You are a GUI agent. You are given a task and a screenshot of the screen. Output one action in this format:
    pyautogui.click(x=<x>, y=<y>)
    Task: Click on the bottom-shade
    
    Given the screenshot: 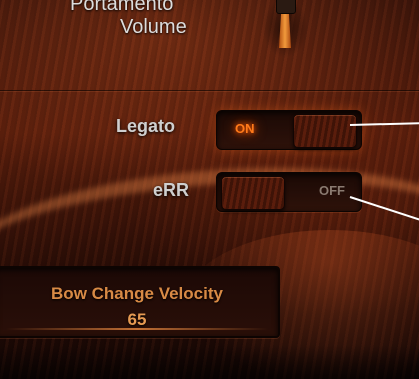 What is the action you would take?
    pyautogui.click(x=209, y=362)
    